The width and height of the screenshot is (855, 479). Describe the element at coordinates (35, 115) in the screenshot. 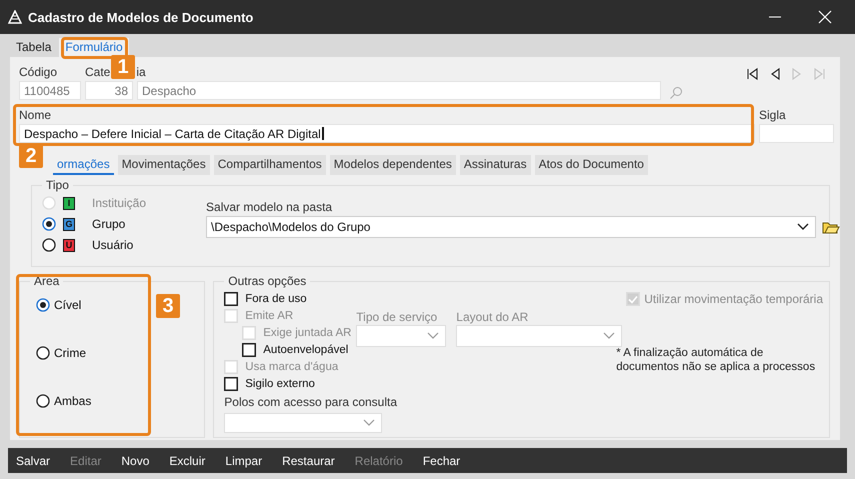

I see `field-label: Nome` at that location.